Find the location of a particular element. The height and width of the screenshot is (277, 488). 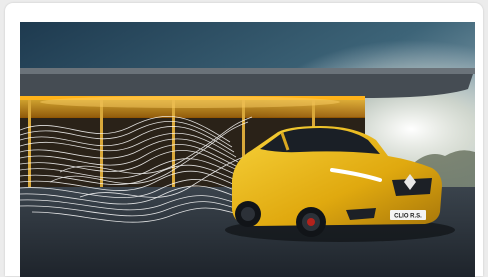

canopy-edge is located at coordinates (247, 71).